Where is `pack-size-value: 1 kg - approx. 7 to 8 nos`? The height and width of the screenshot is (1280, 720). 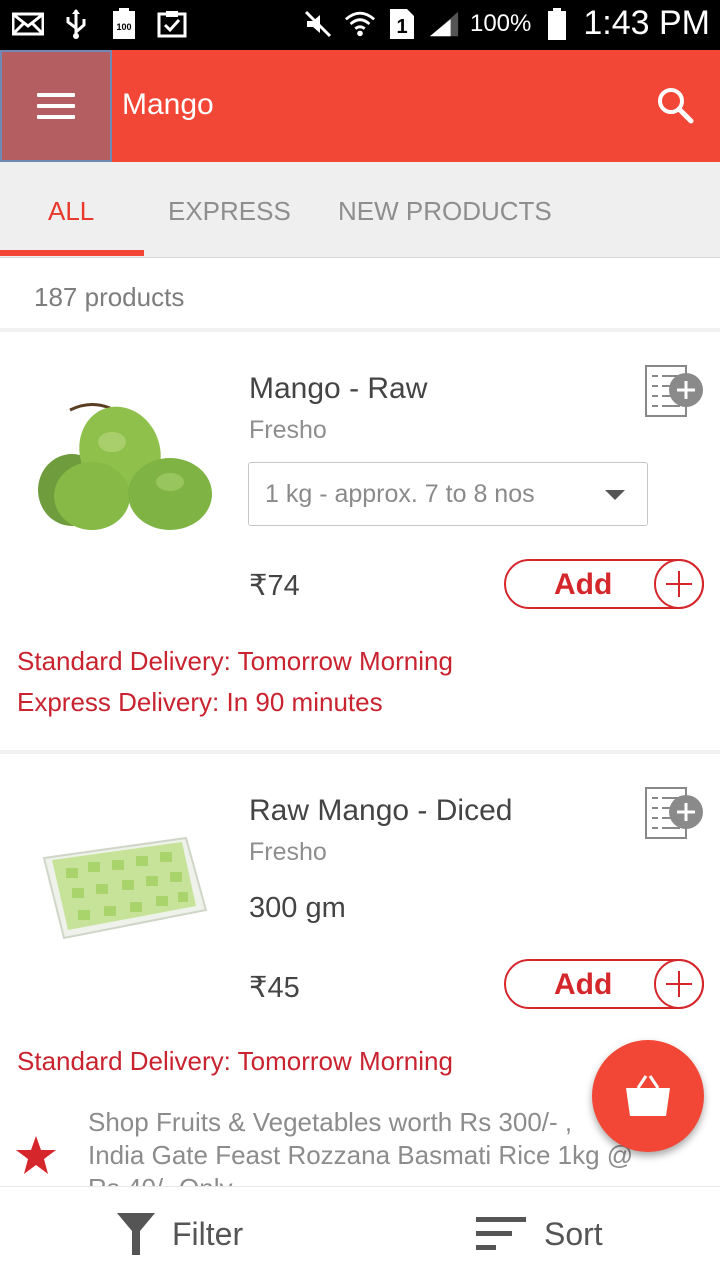 pack-size-value: 1 kg - approx. 7 to 8 nos is located at coordinates (400, 493).